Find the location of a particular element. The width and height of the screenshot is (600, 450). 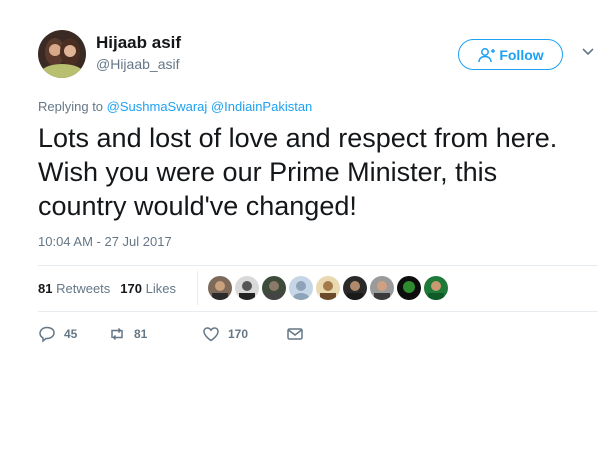

tweet-stats: 81 Retweets 170 Likes is located at coordinates (107, 288).